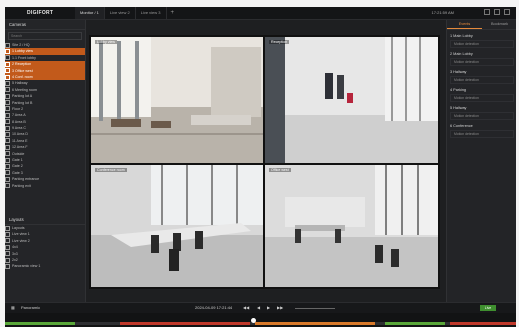 This screenshot has height=327, width=519. Describe the element at coordinates (253, 320) in the screenshot. I see `timeline-cursor` at that location.